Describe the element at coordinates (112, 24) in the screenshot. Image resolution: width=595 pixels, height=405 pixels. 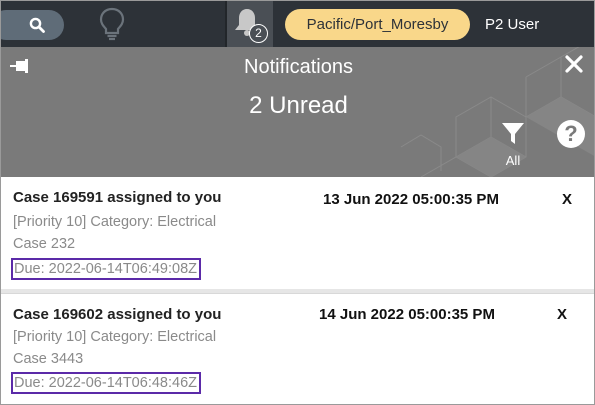
I see `lightbulb-icon` at that location.